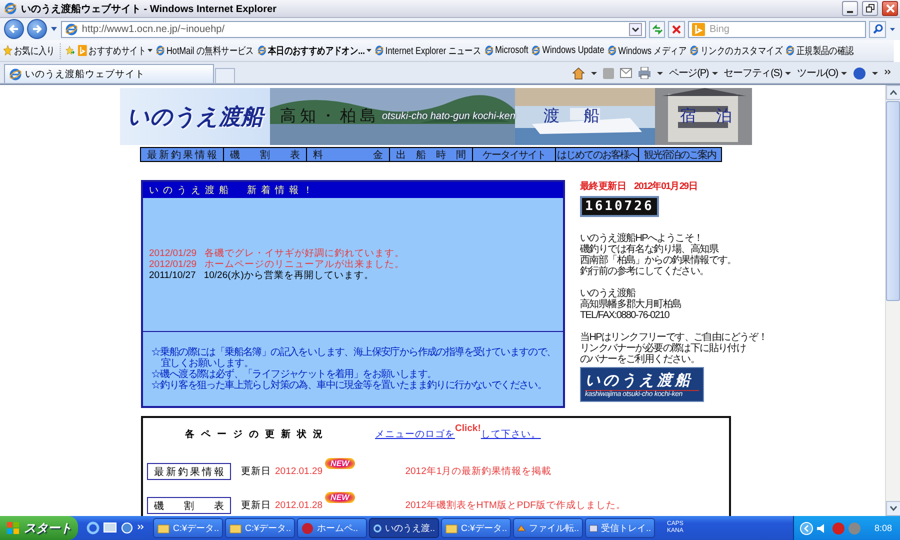  Describe the element at coordinates (736, 51) in the screenshot. I see `favorites-link: リンクのカスタマイズ` at that location.